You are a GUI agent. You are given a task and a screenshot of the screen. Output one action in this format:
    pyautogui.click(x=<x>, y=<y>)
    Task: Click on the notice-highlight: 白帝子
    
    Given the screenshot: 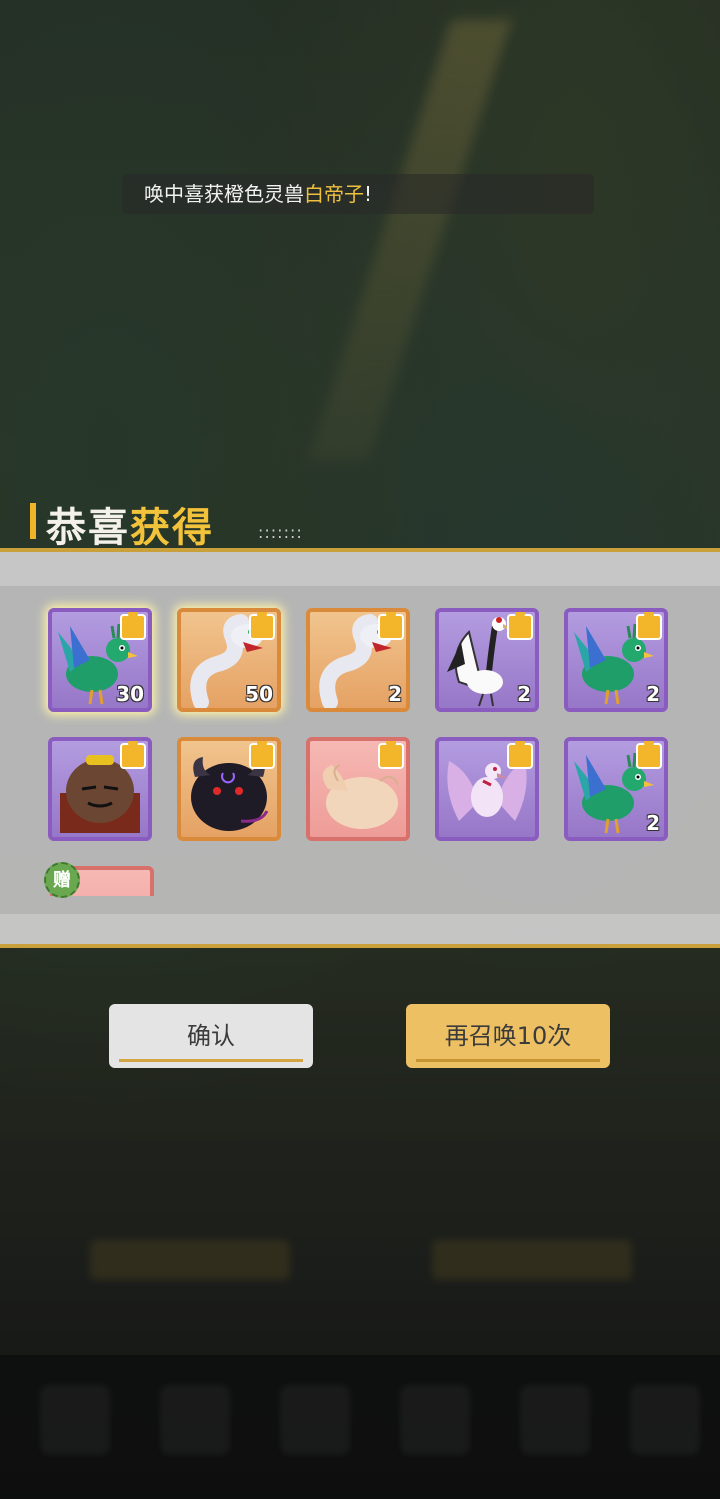 What is the action you would take?
    pyautogui.click(x=334, y=194)
    